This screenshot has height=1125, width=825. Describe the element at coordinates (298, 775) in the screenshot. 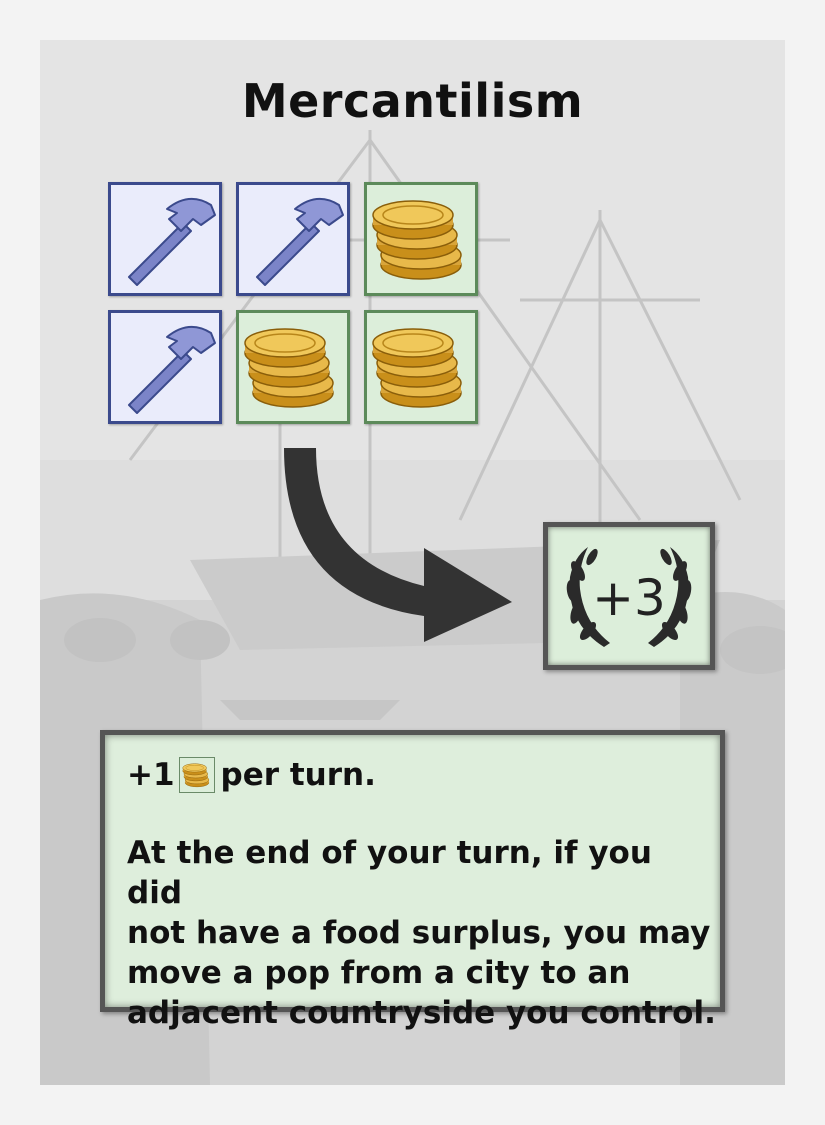

I see `effect-income-suffix: per turn.` at that location.